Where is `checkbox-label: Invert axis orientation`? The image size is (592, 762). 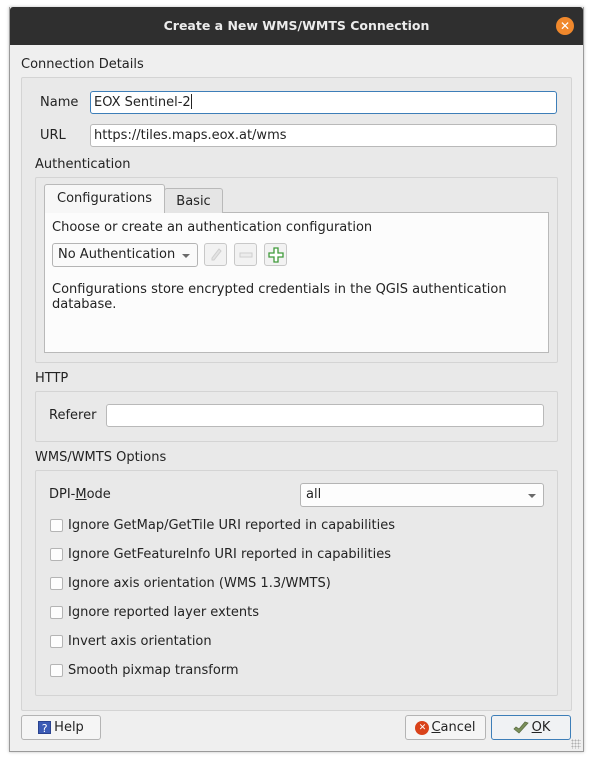 checkbox-label: Invert axis orientation is located at coordinates (140, 641).